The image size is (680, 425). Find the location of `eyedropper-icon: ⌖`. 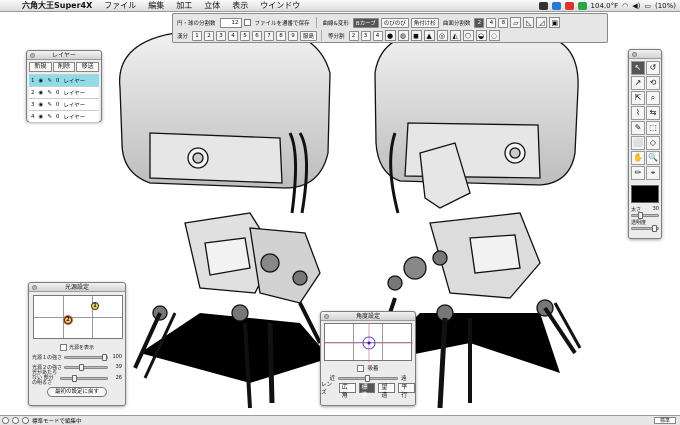

eyedropper-icon: ⌖ is located at coordinates (653, 173).